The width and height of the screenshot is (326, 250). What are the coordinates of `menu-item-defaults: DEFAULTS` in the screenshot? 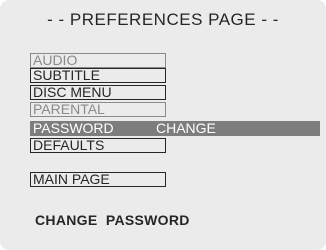 It's located at (98, 145).